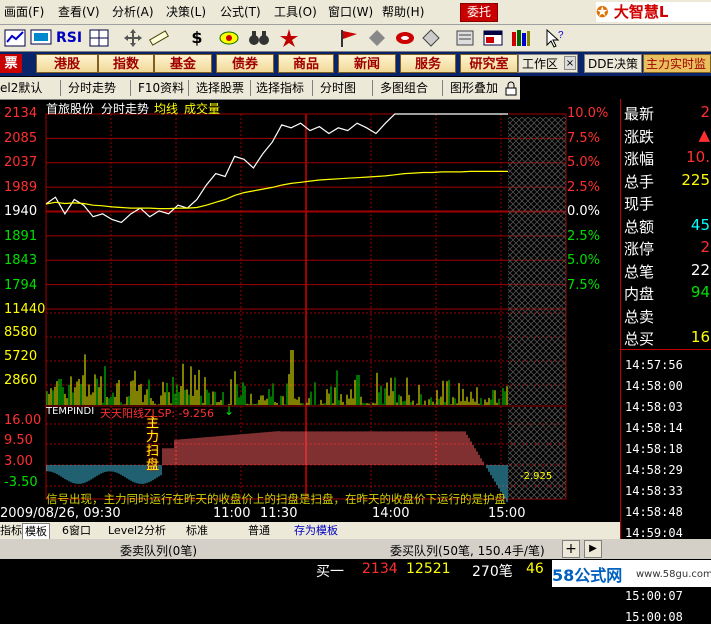 This screenshot has width=711, height=624. I want to click on tab-save-template: 存为模板, so click(316, 530).